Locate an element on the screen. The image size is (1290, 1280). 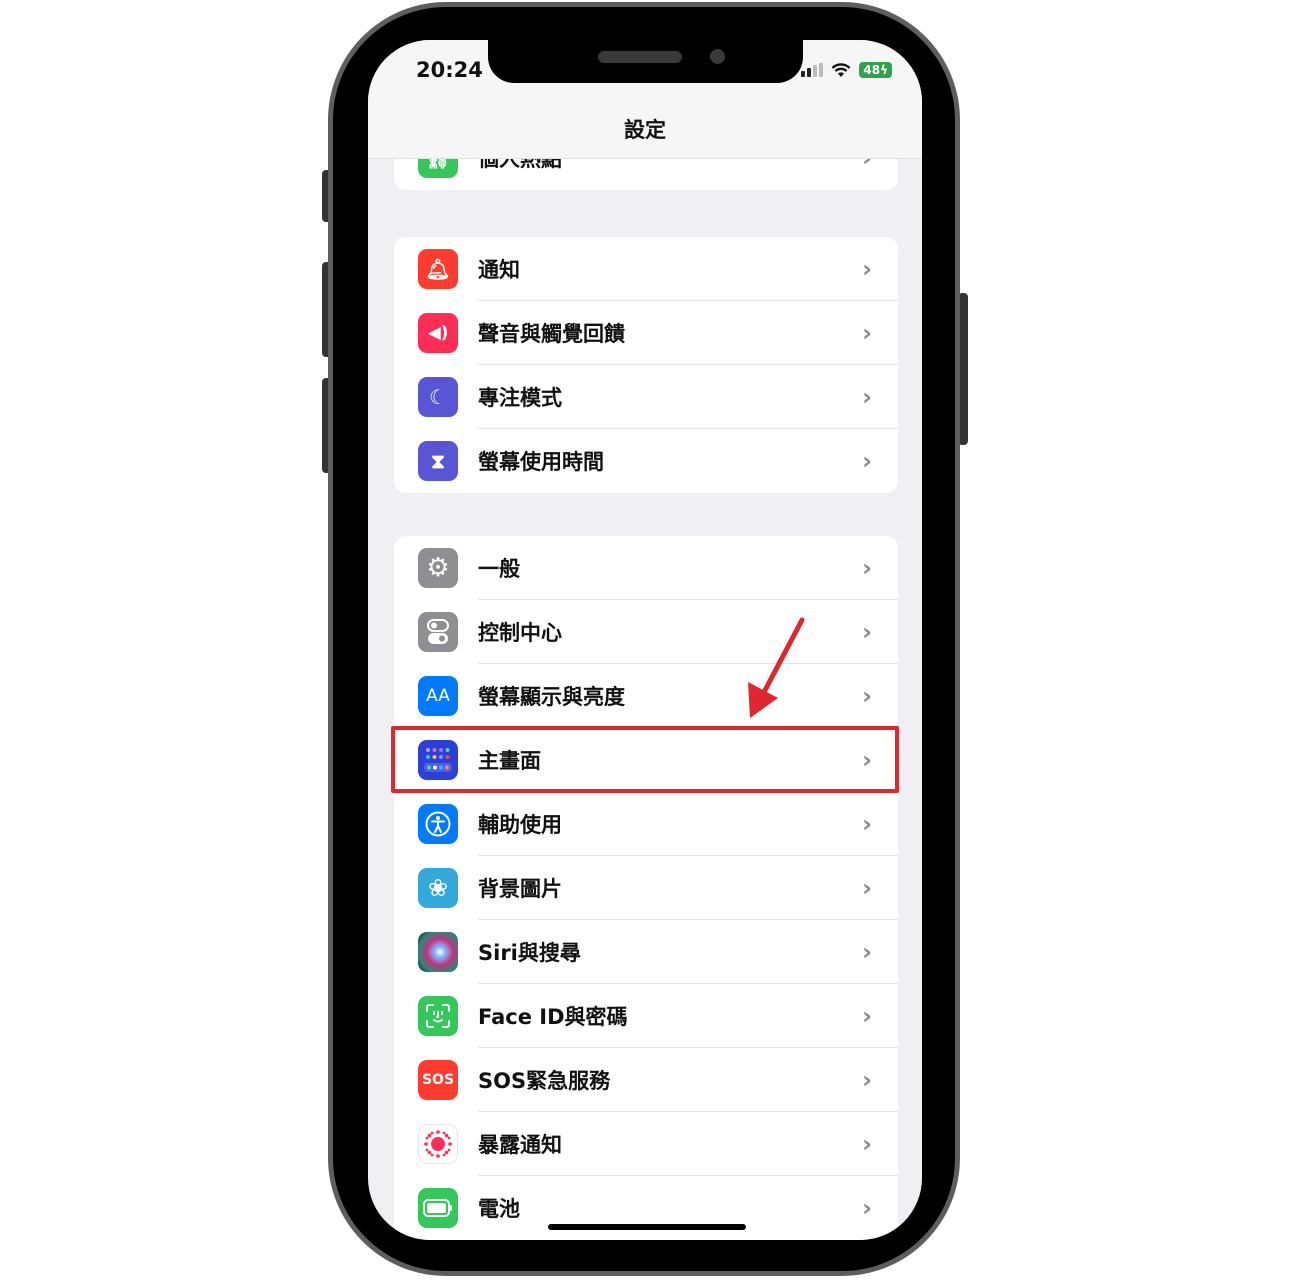
moon-icon: ☾ is located at coordinates (438, 397).